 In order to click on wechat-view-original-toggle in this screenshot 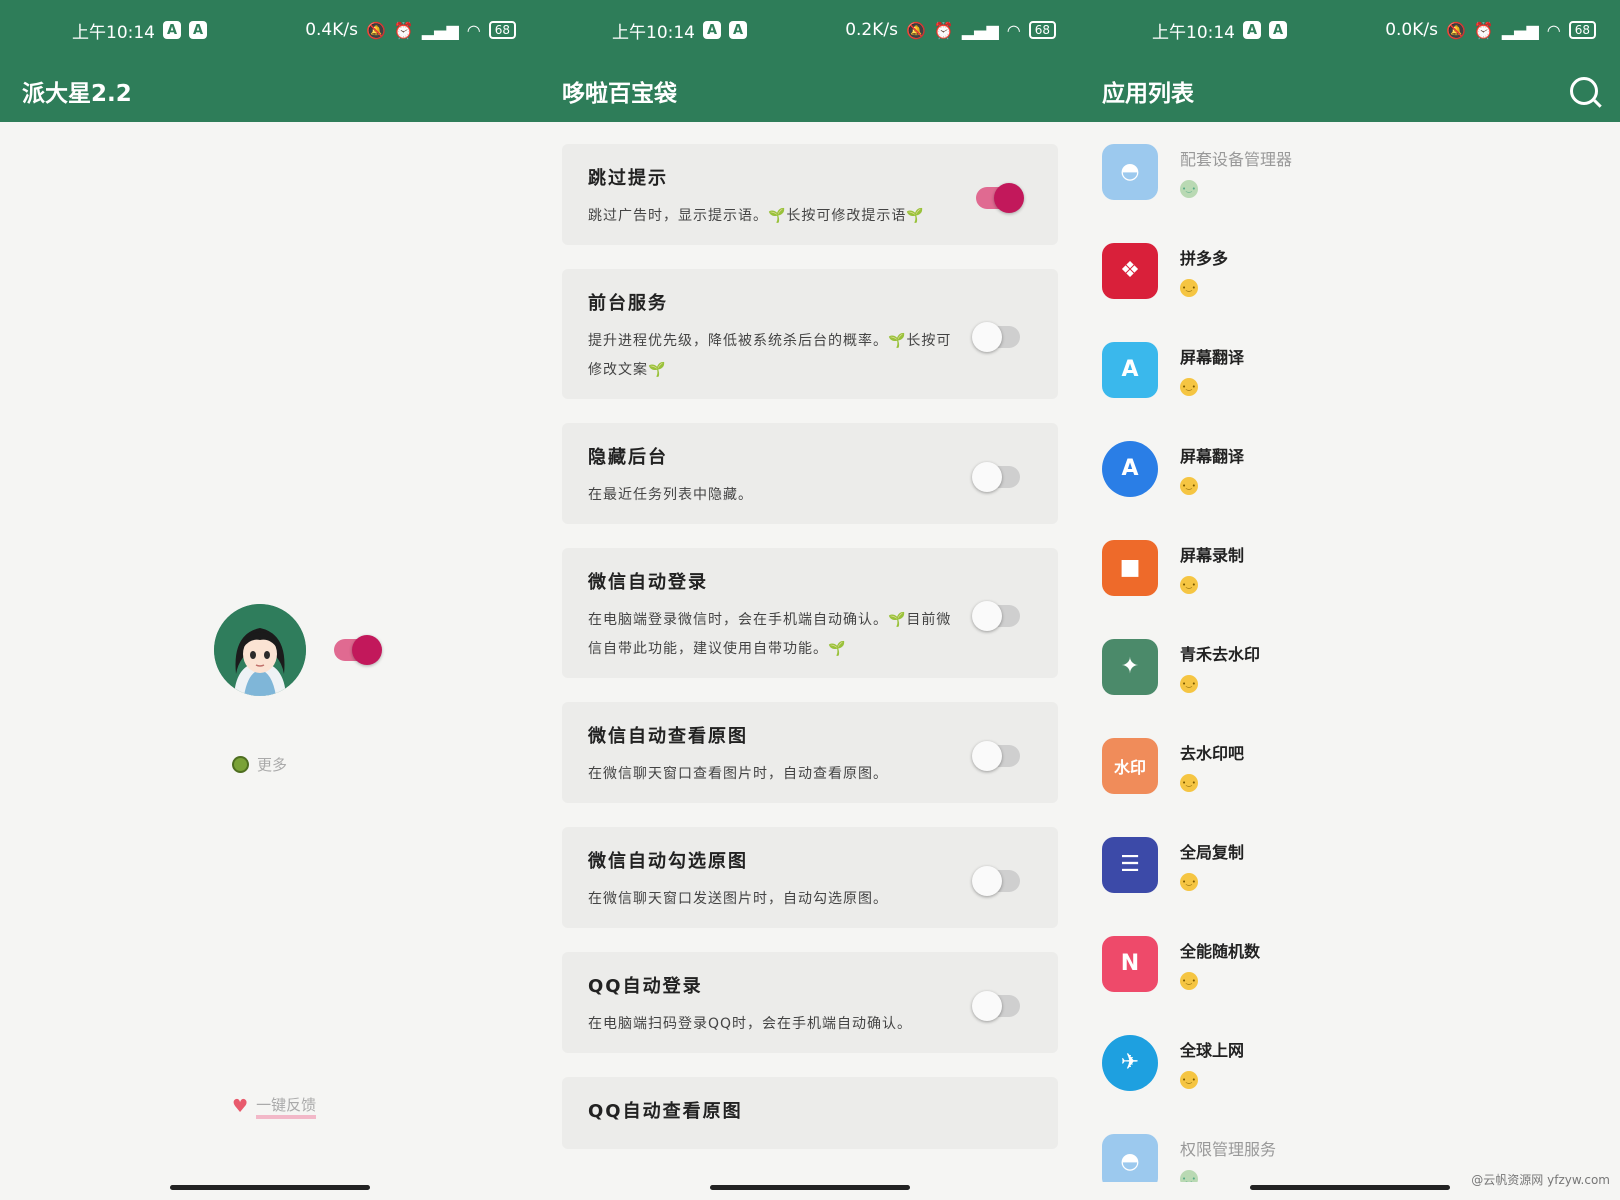, I will do `click(996, 755)`.